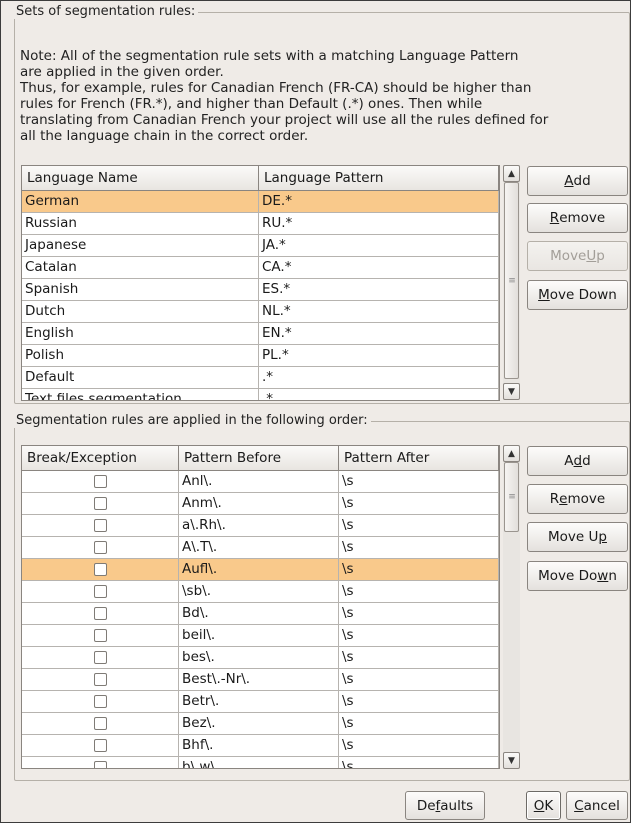 This screenshot has width=631, height=823. Describe the element at coordinates (260, 526) in the screenshot. I see `rule-row: a\.Rh\. \s` at that location.